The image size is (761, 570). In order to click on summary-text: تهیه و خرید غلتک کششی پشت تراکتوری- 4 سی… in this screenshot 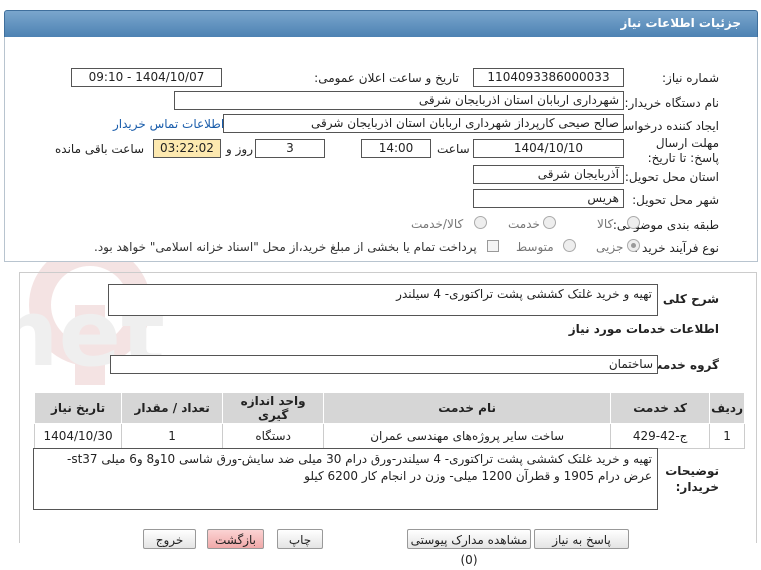, I will do `click(524, 294)`.